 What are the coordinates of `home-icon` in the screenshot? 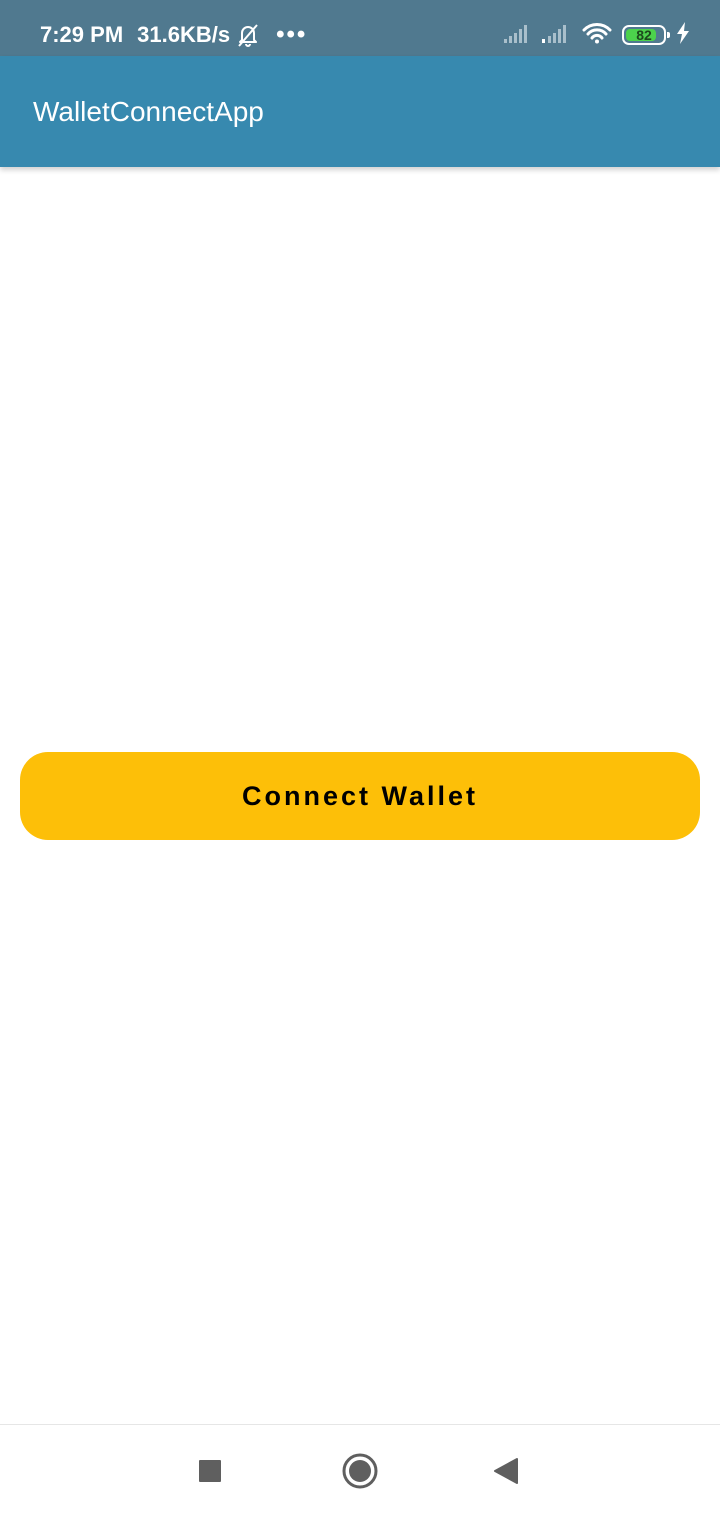 It's located at (360, 1473).